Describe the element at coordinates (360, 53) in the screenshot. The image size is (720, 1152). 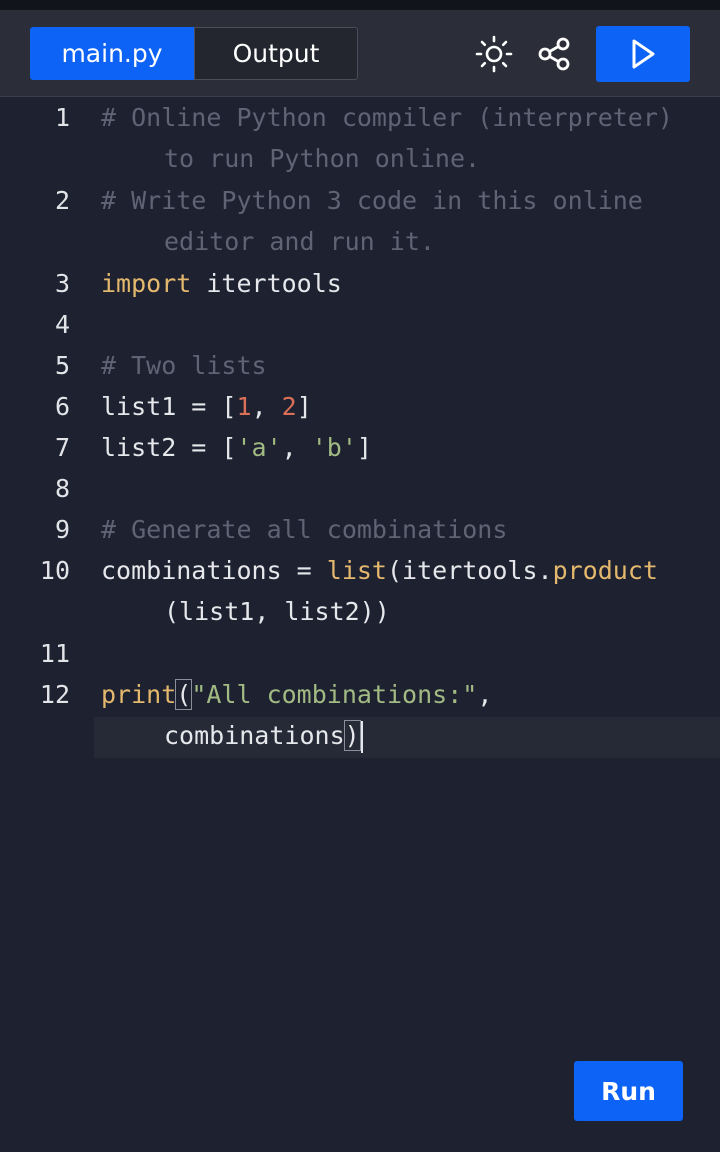
I see `toolbar: main.py Output` at that location.